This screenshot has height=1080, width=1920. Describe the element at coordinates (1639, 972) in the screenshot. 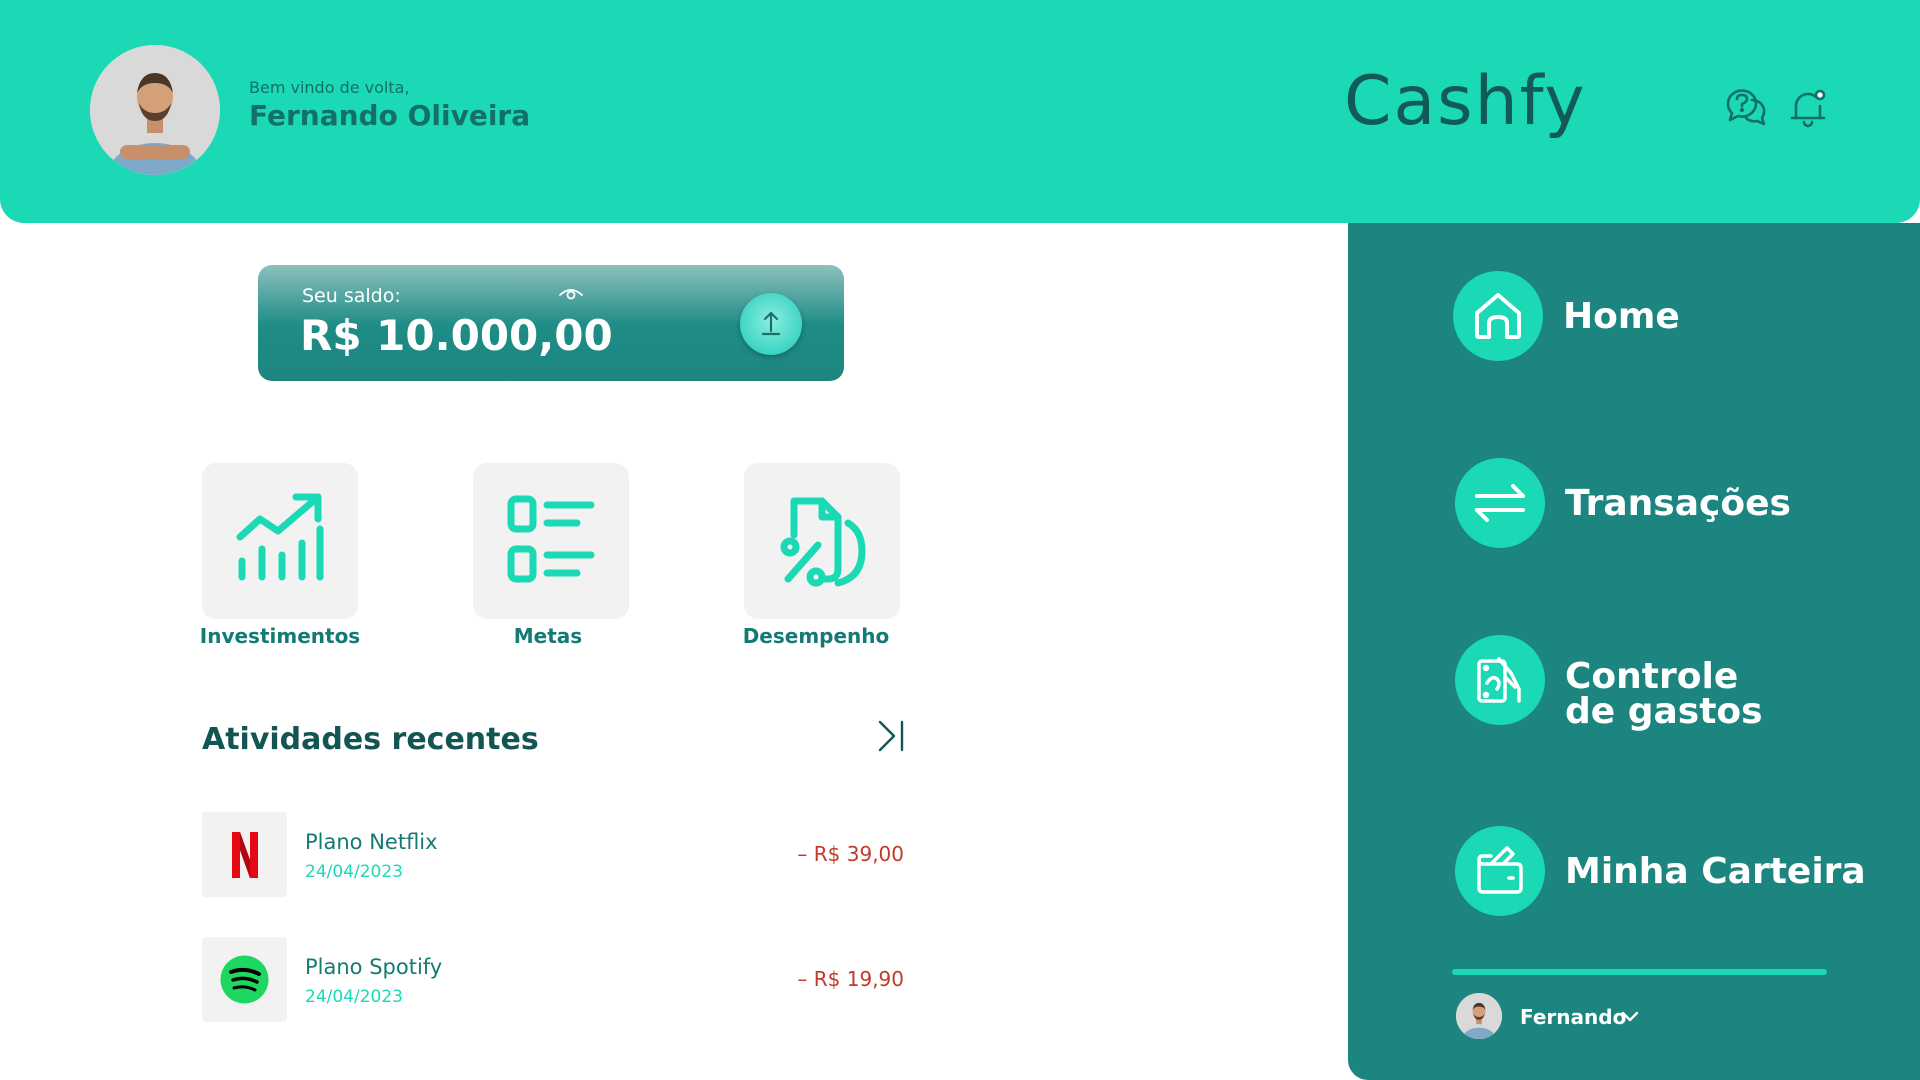

I see `sidebar-divider` at that location.